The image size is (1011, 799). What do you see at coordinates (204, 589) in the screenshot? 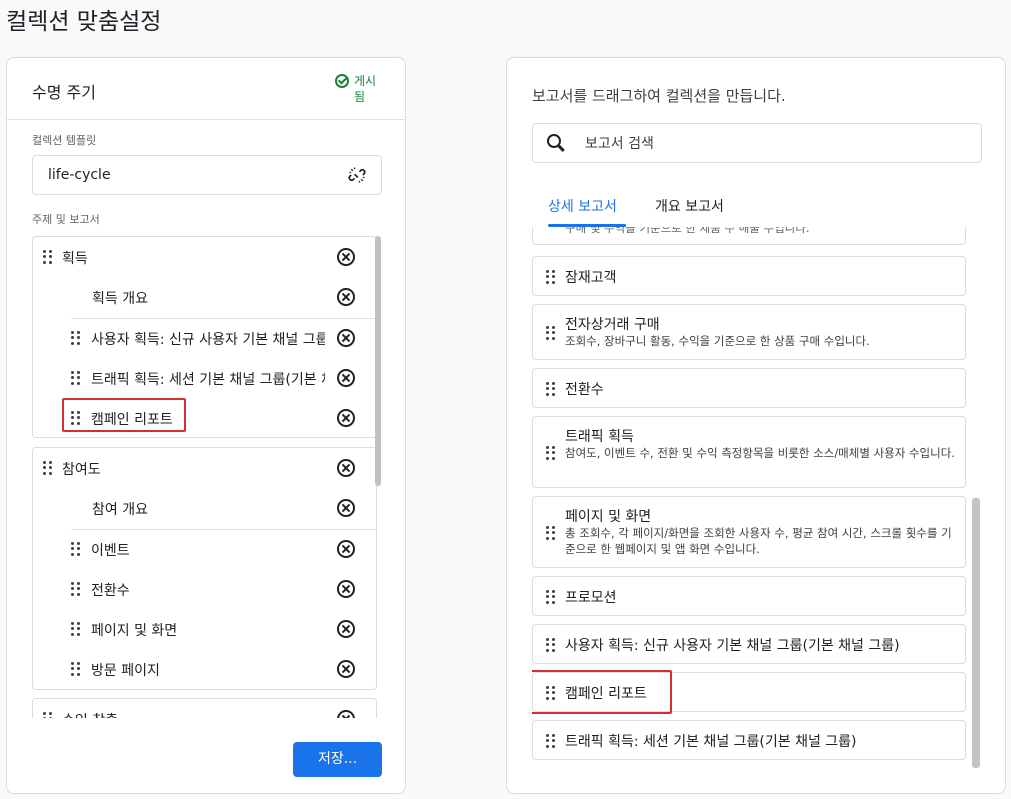
I see `report-row: 전환수` at bounding box center [204, 589].